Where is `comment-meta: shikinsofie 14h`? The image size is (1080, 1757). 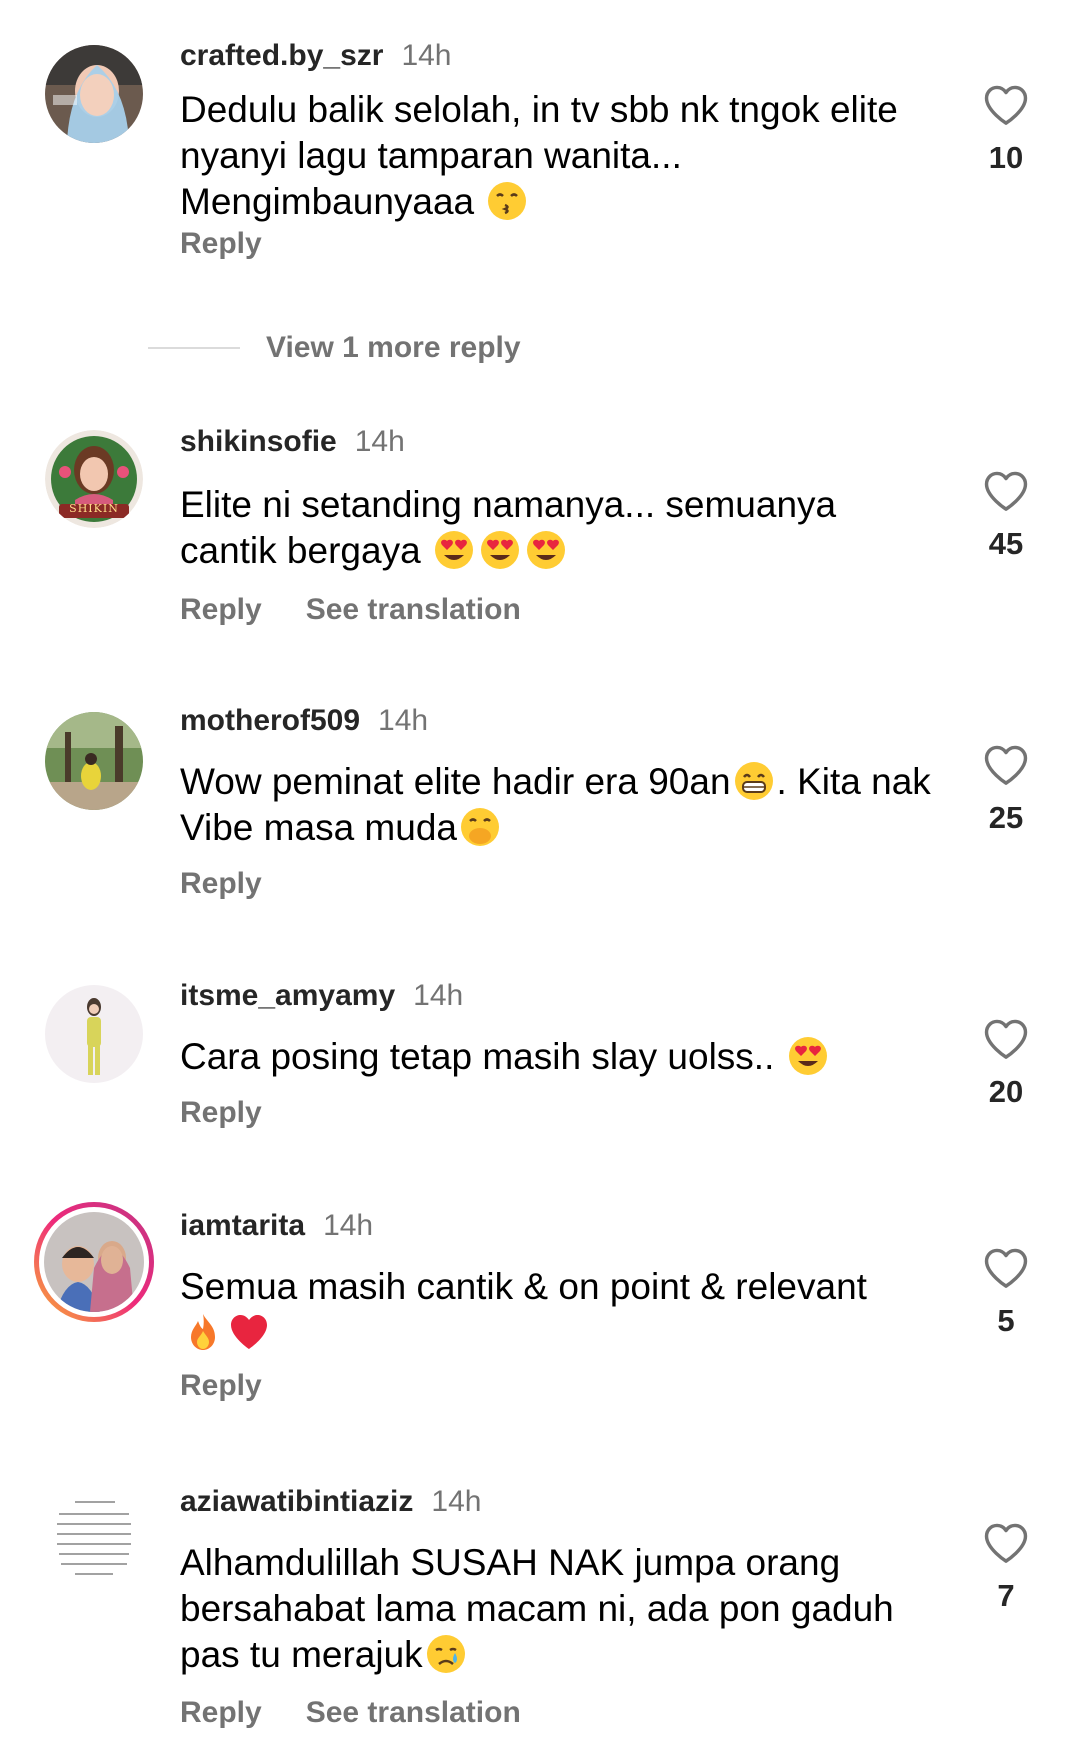 comment-meta: shikinsofie 14h is located at coordinates (292, 442).